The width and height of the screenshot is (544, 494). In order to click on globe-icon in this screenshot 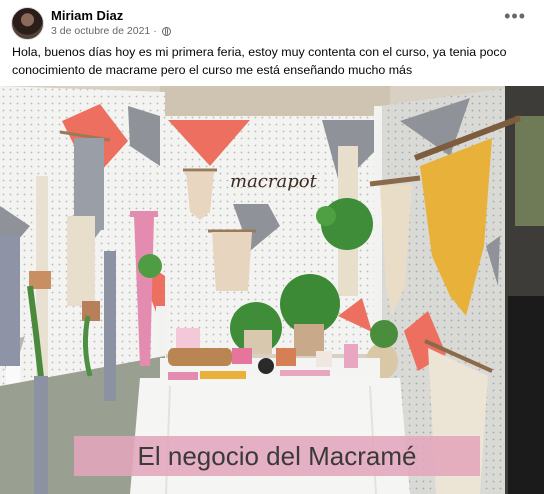, I will do `click(166, 31)`.